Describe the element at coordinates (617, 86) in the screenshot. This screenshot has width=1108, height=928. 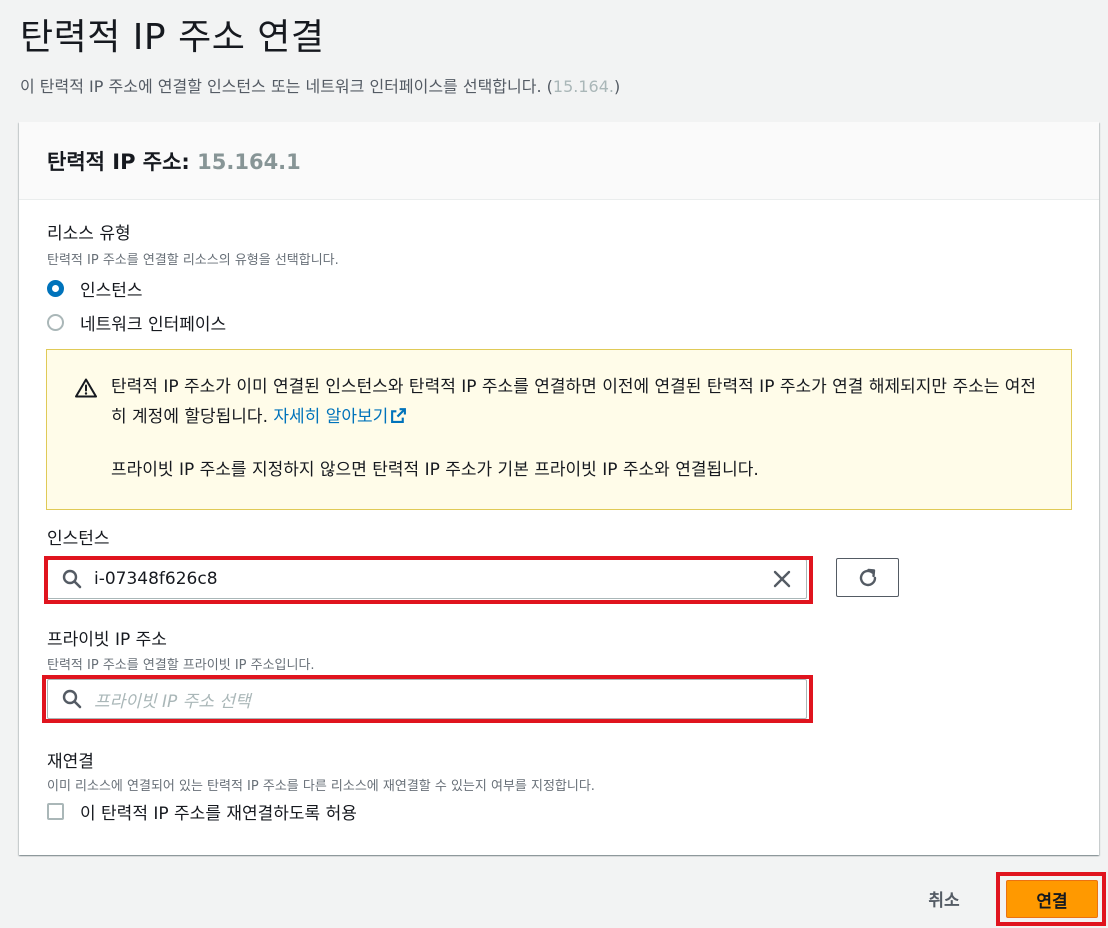
I see `page-description-end: )` at that location.